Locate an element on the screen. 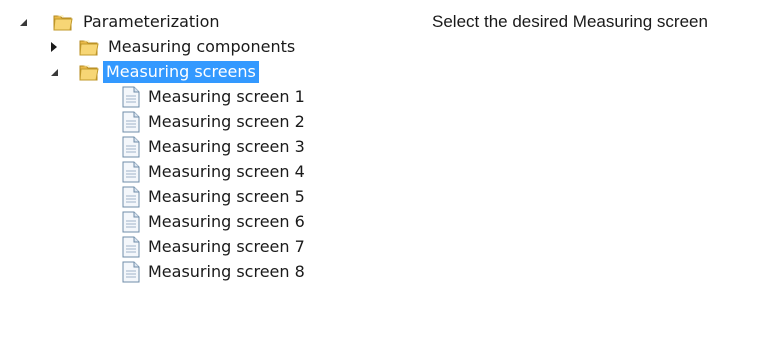  tree-item-measuring-screen-2: Measuring screen 2 is located at coordinates (180, 122).